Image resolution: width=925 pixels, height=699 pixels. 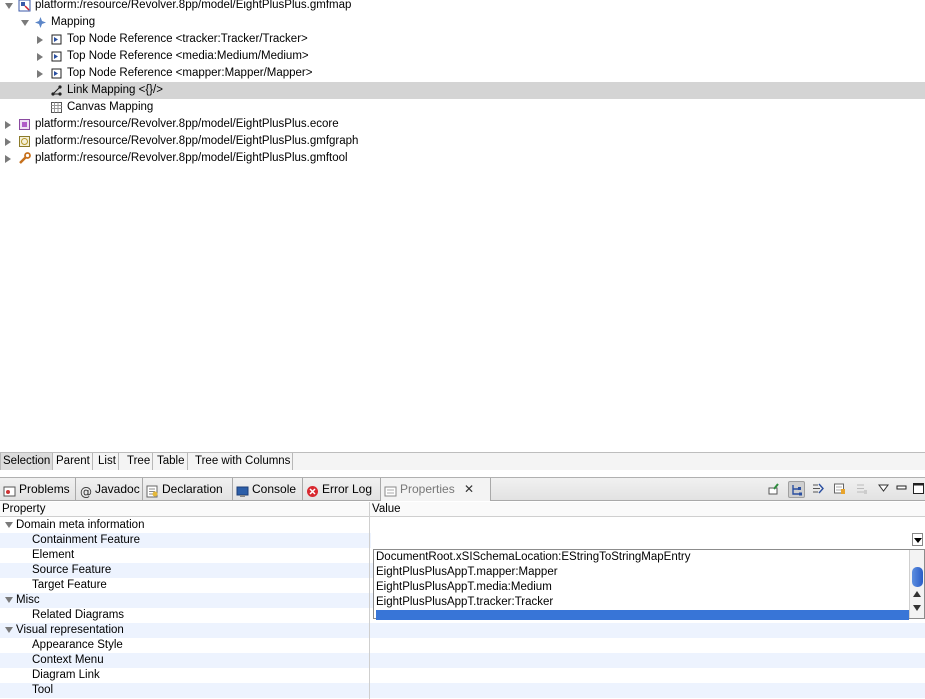 I want to click on property-name: Appearance Style, so click(x=77, y=645).